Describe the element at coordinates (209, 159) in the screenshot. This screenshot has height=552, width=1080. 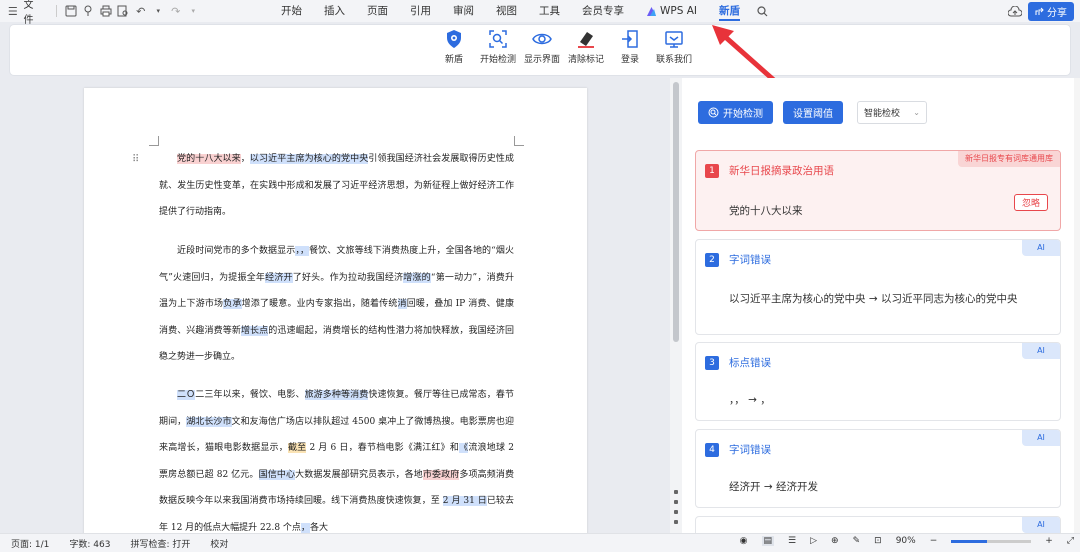
I see `issue-highlight: 党的十八大以来` at that location.